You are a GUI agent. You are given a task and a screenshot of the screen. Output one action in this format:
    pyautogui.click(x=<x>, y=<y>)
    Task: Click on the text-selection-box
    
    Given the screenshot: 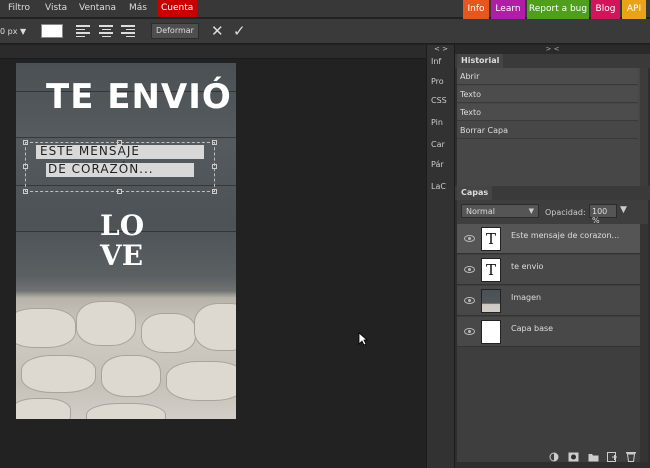 What is the action you would take?
    pyautogui.click(x=120, y=167)
    